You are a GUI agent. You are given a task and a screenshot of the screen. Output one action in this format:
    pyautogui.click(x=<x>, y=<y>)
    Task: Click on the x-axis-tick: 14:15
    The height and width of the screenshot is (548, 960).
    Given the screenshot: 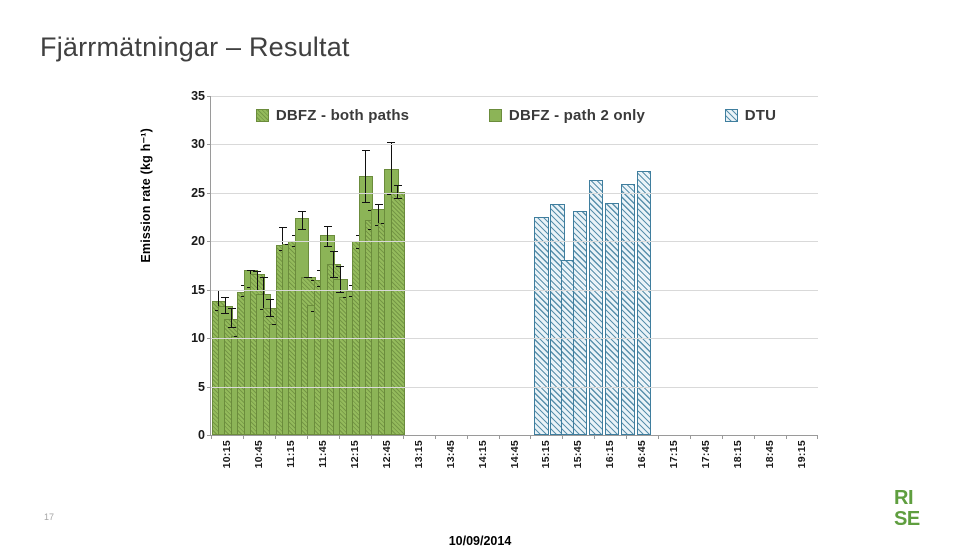 What is the action you would take?
    pyautogui.click(x=482, y=454)
    